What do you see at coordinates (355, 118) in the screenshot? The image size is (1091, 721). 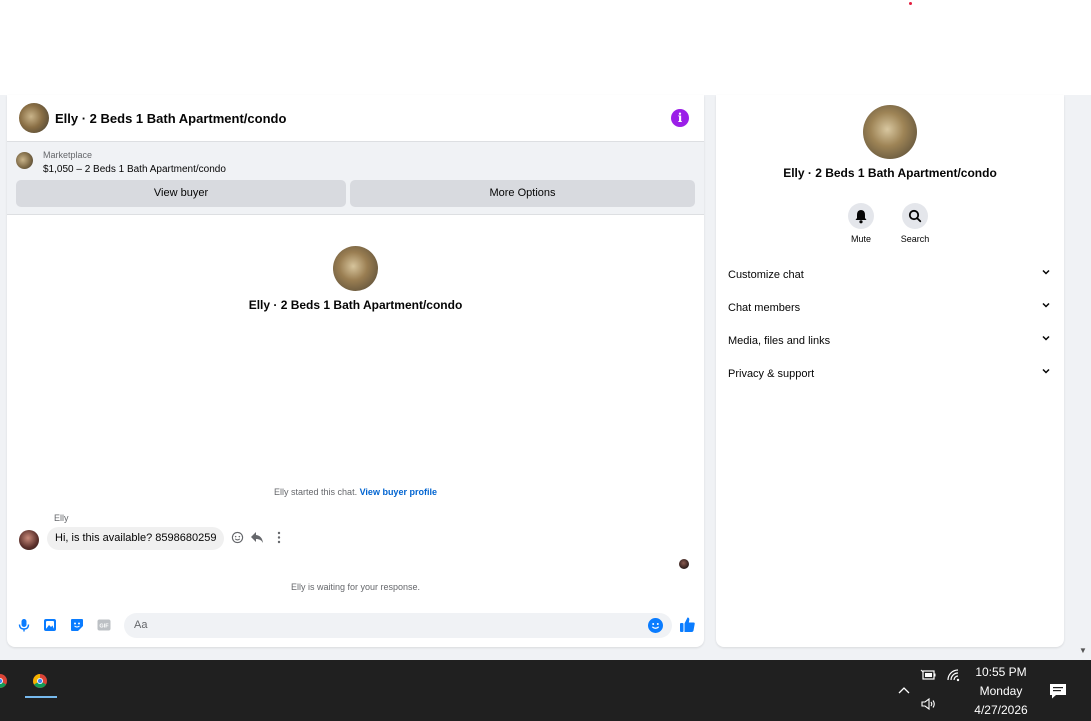 I see `chat-header: Elly · 2 Beds 1 Bath Apartment/condo i` at bounding box center [355, 118].